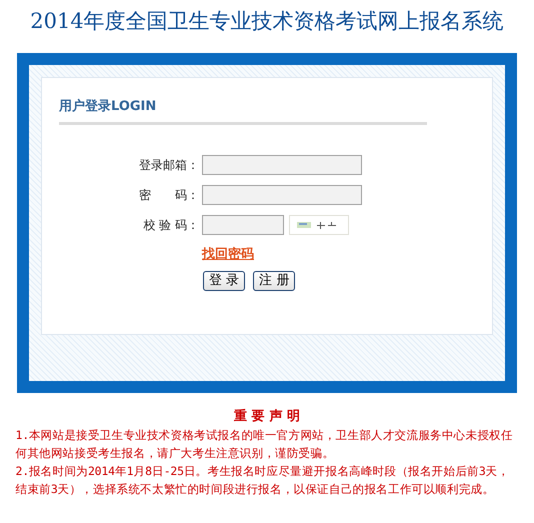  Describe the element at coordinates (267, 21) in the screenshot. I see `page-title: 2014年度全国卫生专业技术资格考试网上报名系统` at that location.